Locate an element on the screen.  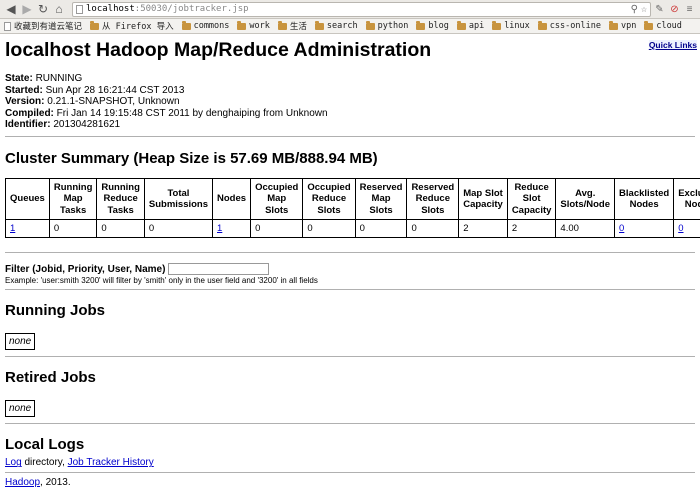
filter-label: Filter (Jobid, Priority, User, Name) is located at coordinates (85, 269).